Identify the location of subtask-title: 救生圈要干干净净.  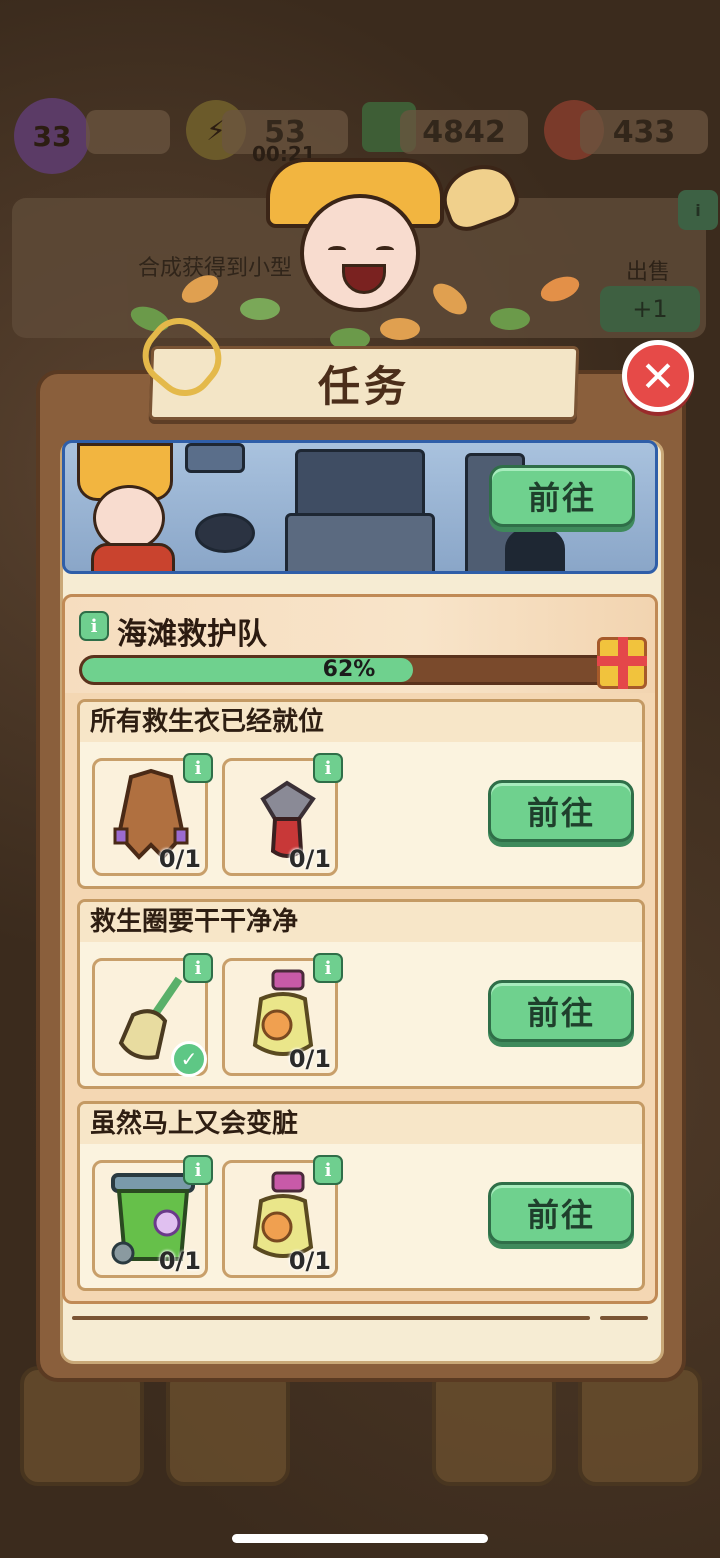
(361, 922).